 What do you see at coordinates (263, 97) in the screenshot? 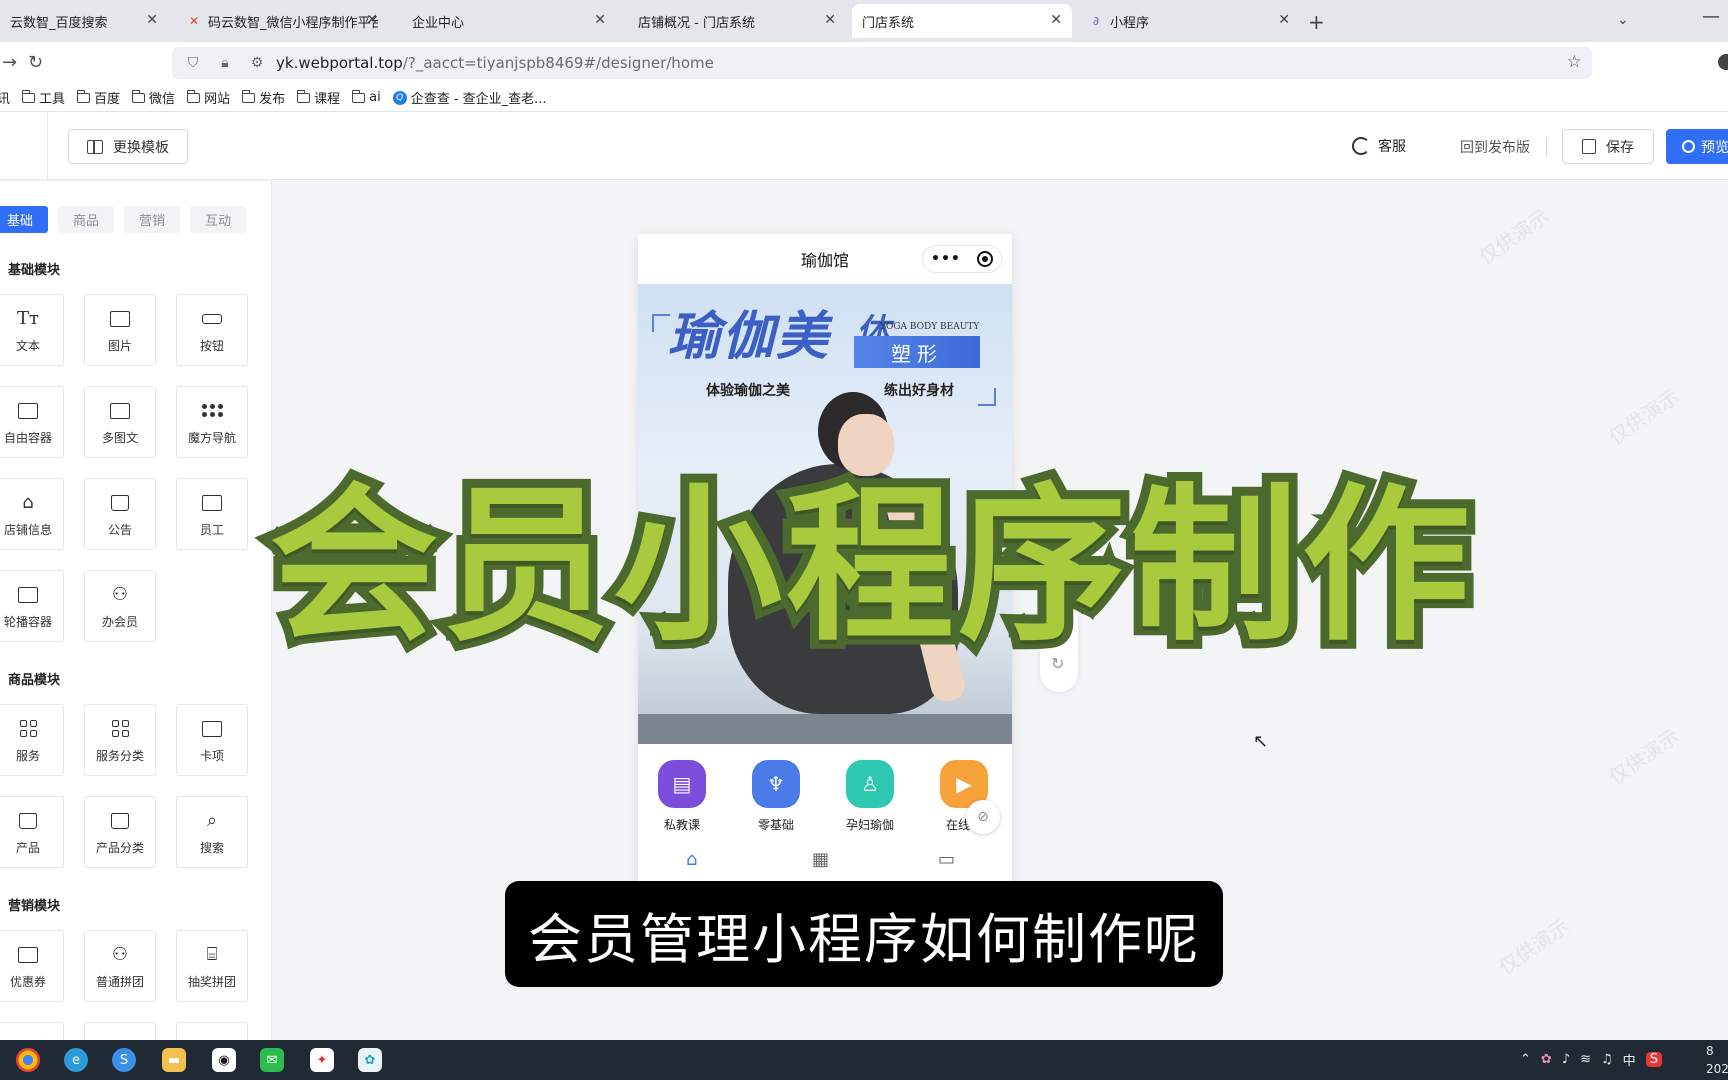
I see `bookmark-item: 发布` at bounding box center [263, 97].